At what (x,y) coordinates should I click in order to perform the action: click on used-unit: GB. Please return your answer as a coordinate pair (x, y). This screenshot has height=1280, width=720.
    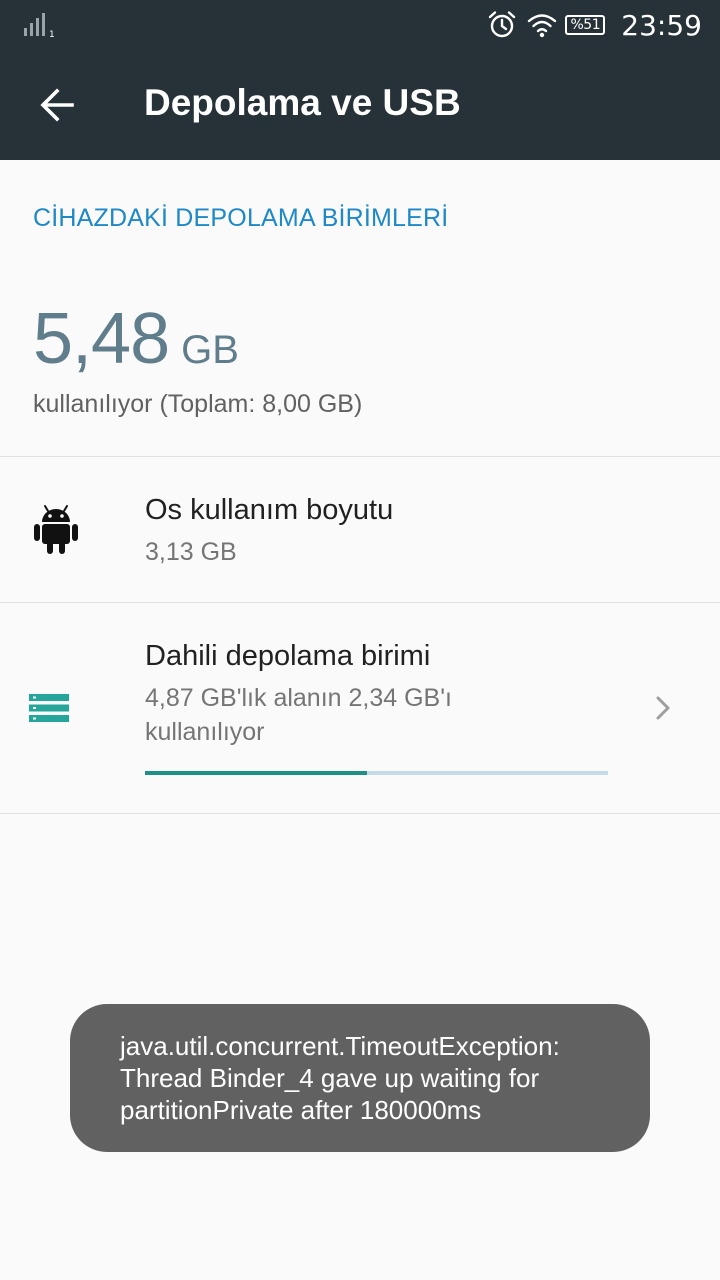
    Looking at the image, I should click on (210, 350).